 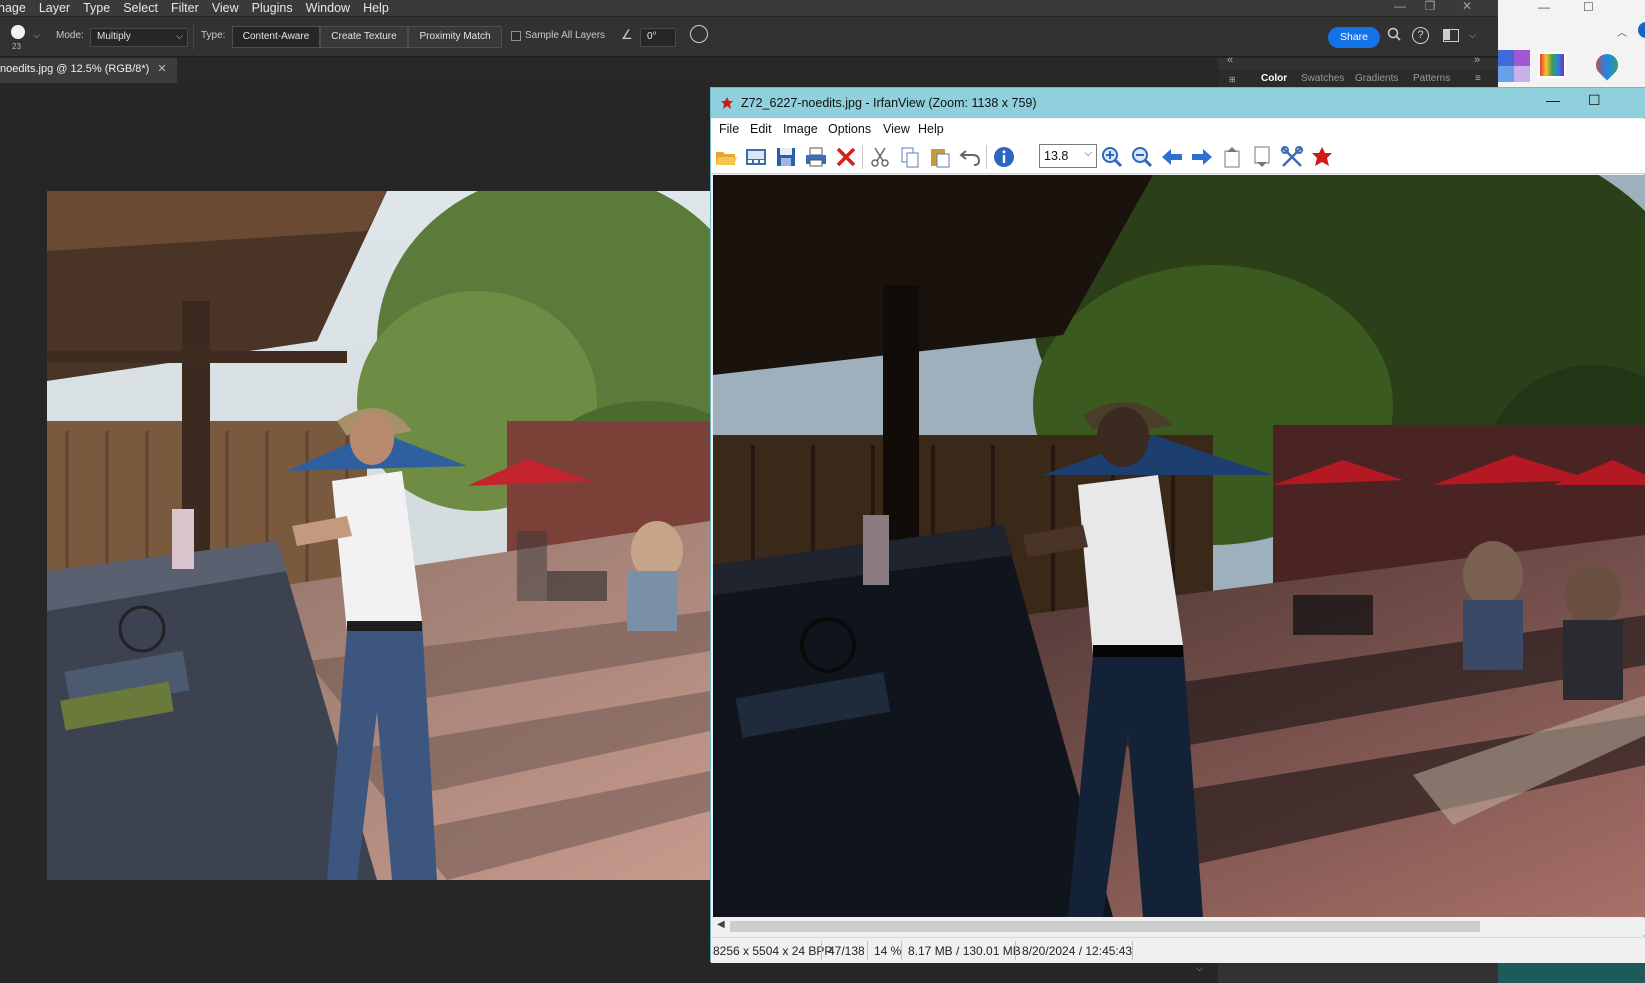 I want to click on scrollbar-thumb, so click(x=1105, y=926).